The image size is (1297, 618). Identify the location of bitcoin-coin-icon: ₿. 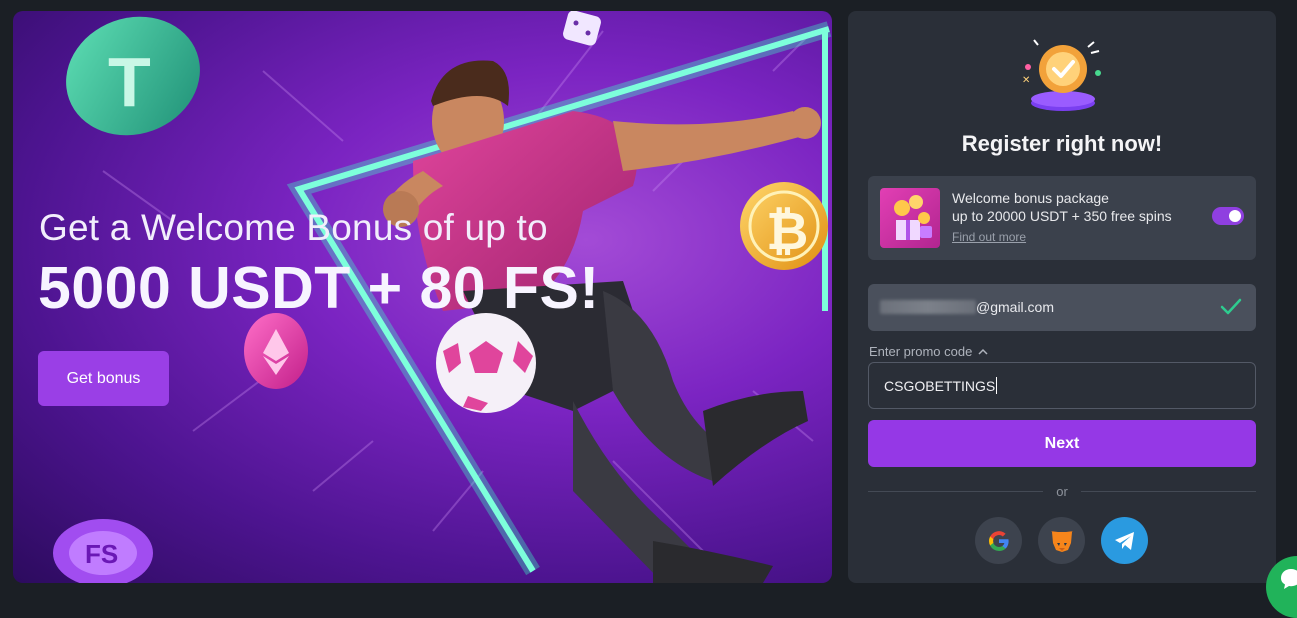
(784, 226).